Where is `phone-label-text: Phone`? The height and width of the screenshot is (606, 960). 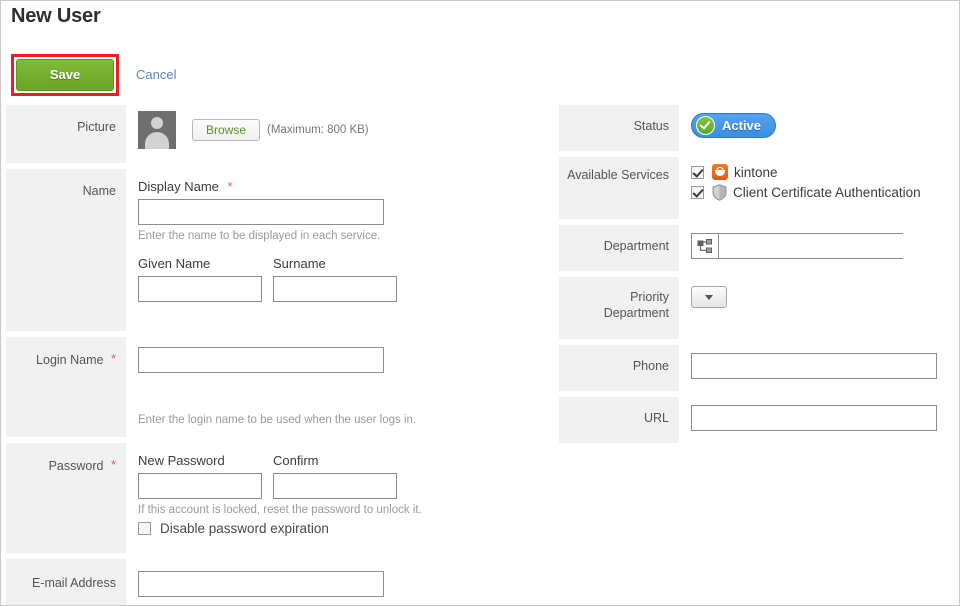
phone-label-text: Phone is located at coordinates (650, 366).